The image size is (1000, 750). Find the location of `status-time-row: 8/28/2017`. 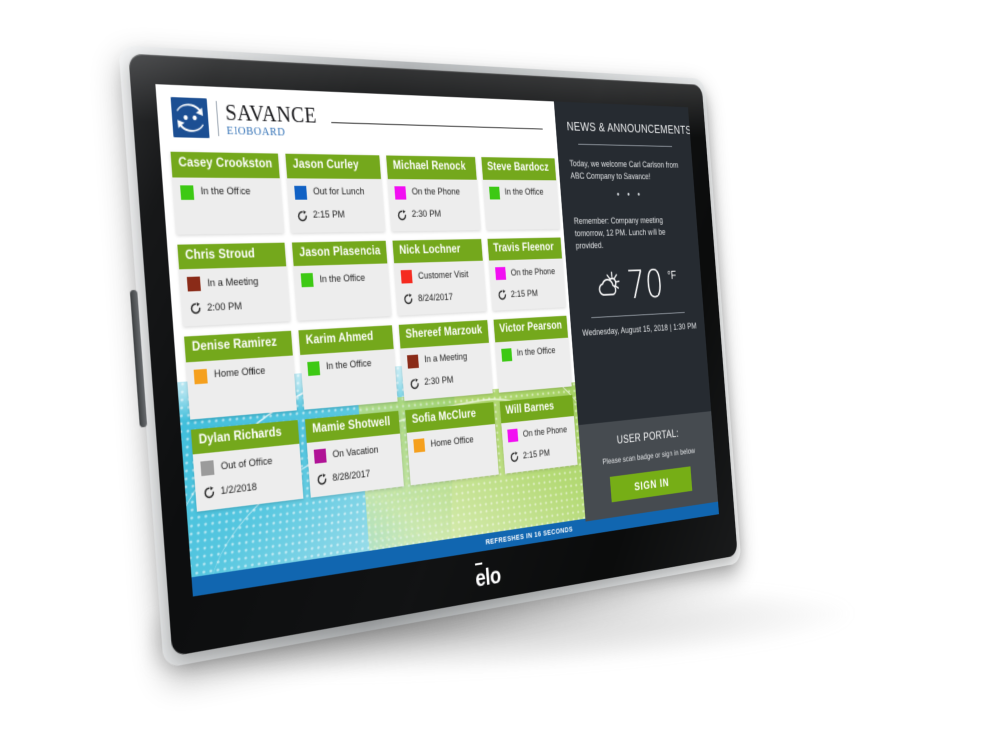

status-time-row: 8/28/2017 is located at coordinates (357, 475).